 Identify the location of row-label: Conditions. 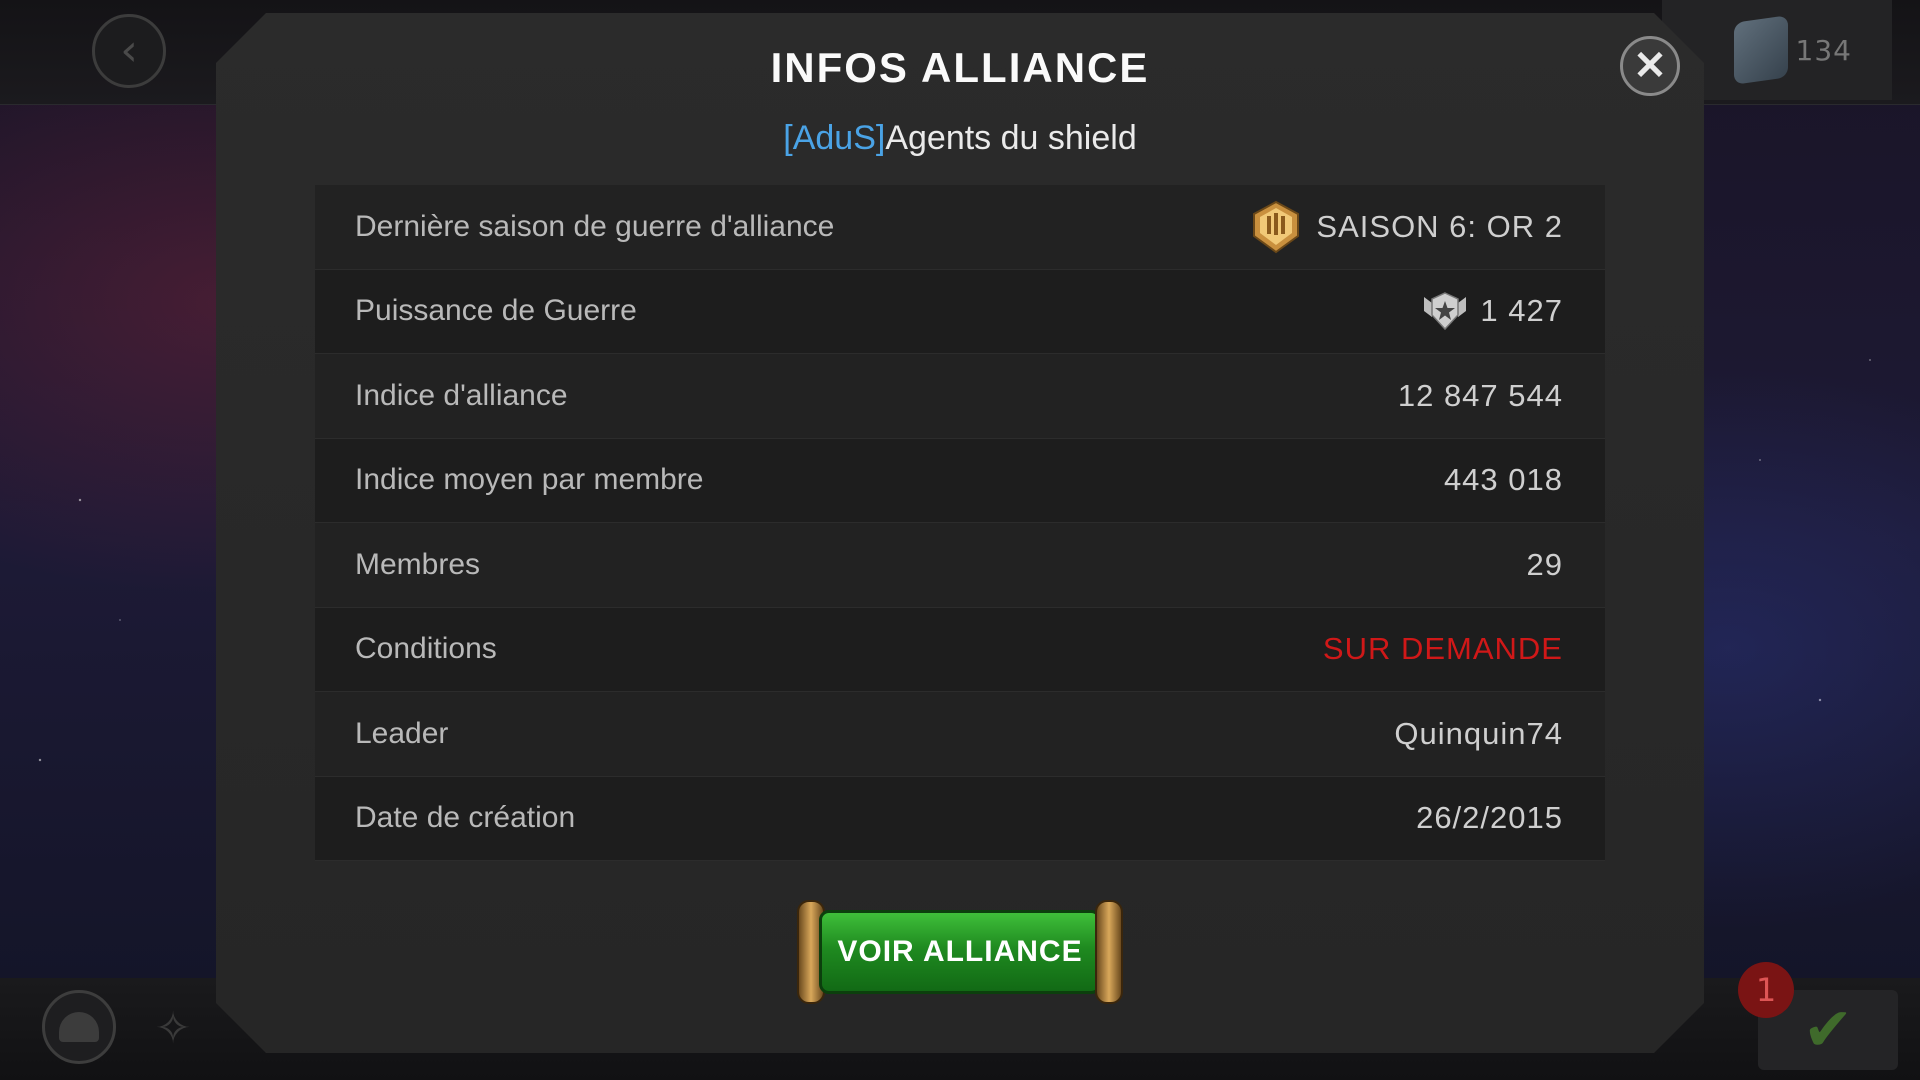
(426, 649).